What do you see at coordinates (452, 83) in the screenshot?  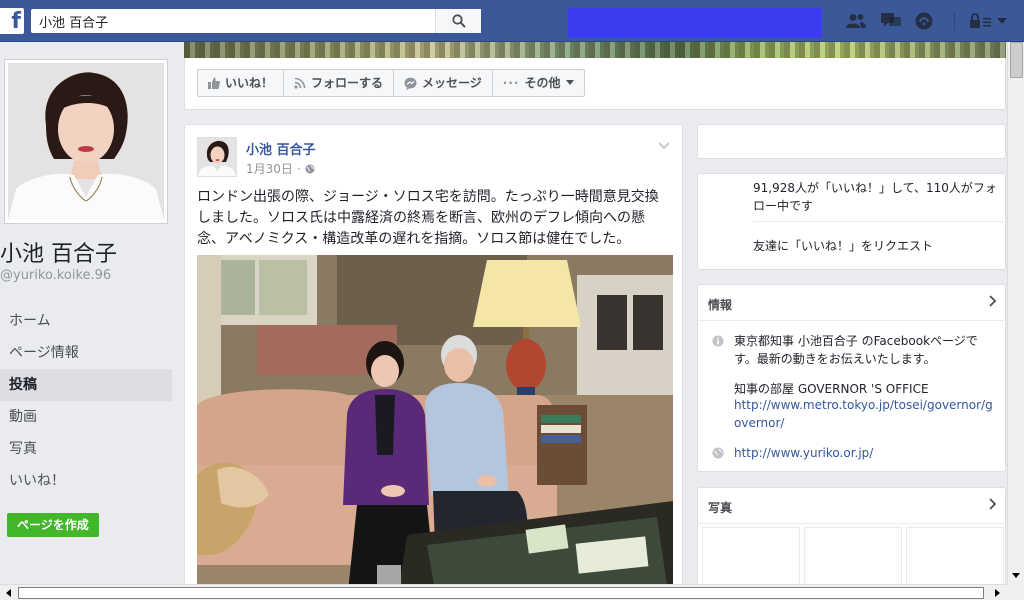 I see `message-label: メッセージ` at bounding box center [452, 83].